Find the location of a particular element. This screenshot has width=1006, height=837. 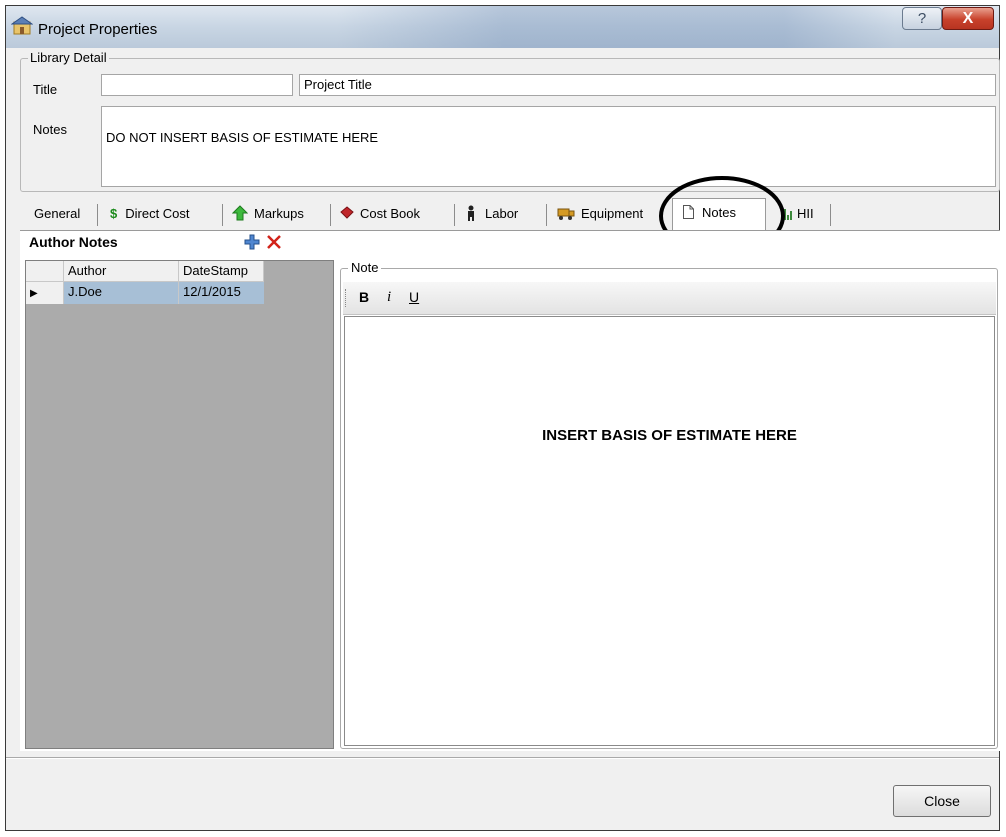

up-arrow-icon is located at coordinates (240, 217).